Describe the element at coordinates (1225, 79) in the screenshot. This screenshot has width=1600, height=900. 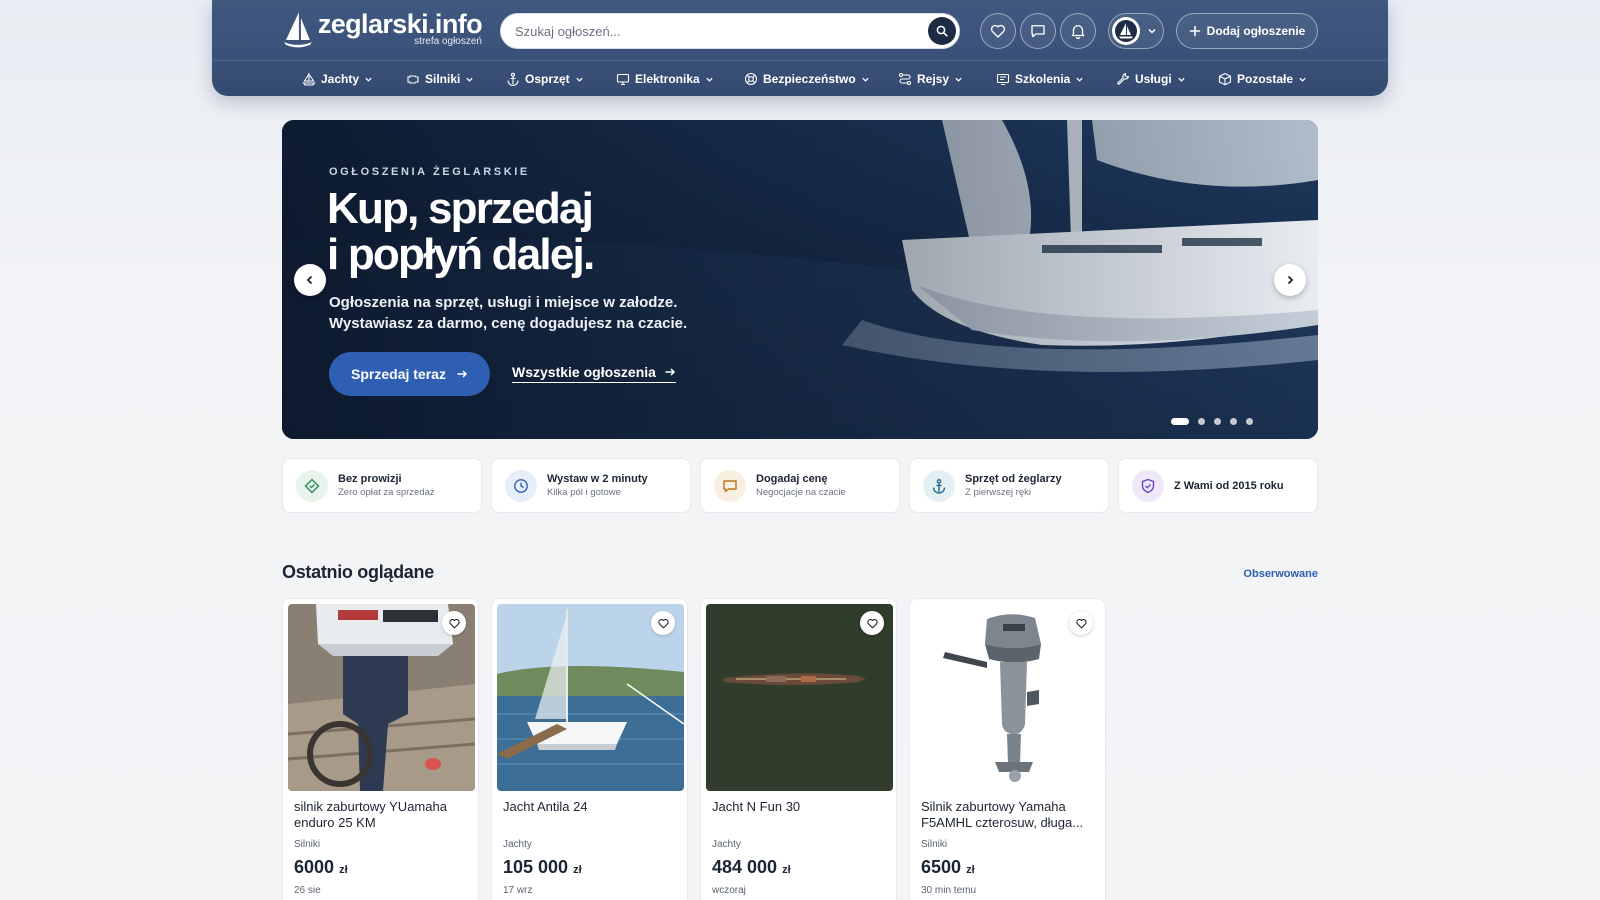
I see `box-icon` at that location.